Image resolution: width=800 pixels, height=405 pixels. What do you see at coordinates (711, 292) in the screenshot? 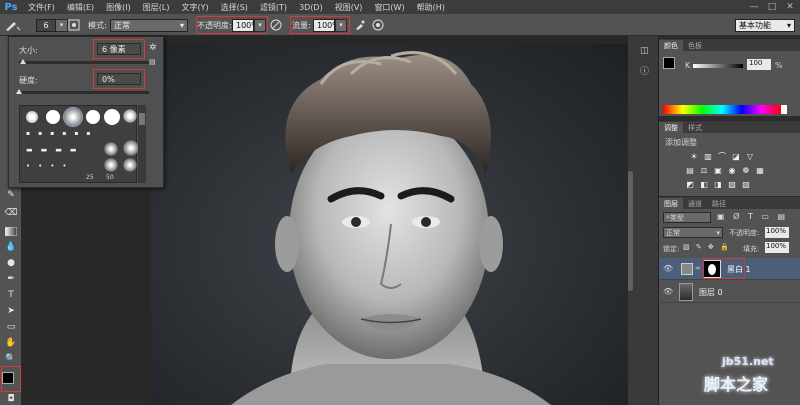
I see `layer-name: 图层 0` at bounding box center [711, 292].